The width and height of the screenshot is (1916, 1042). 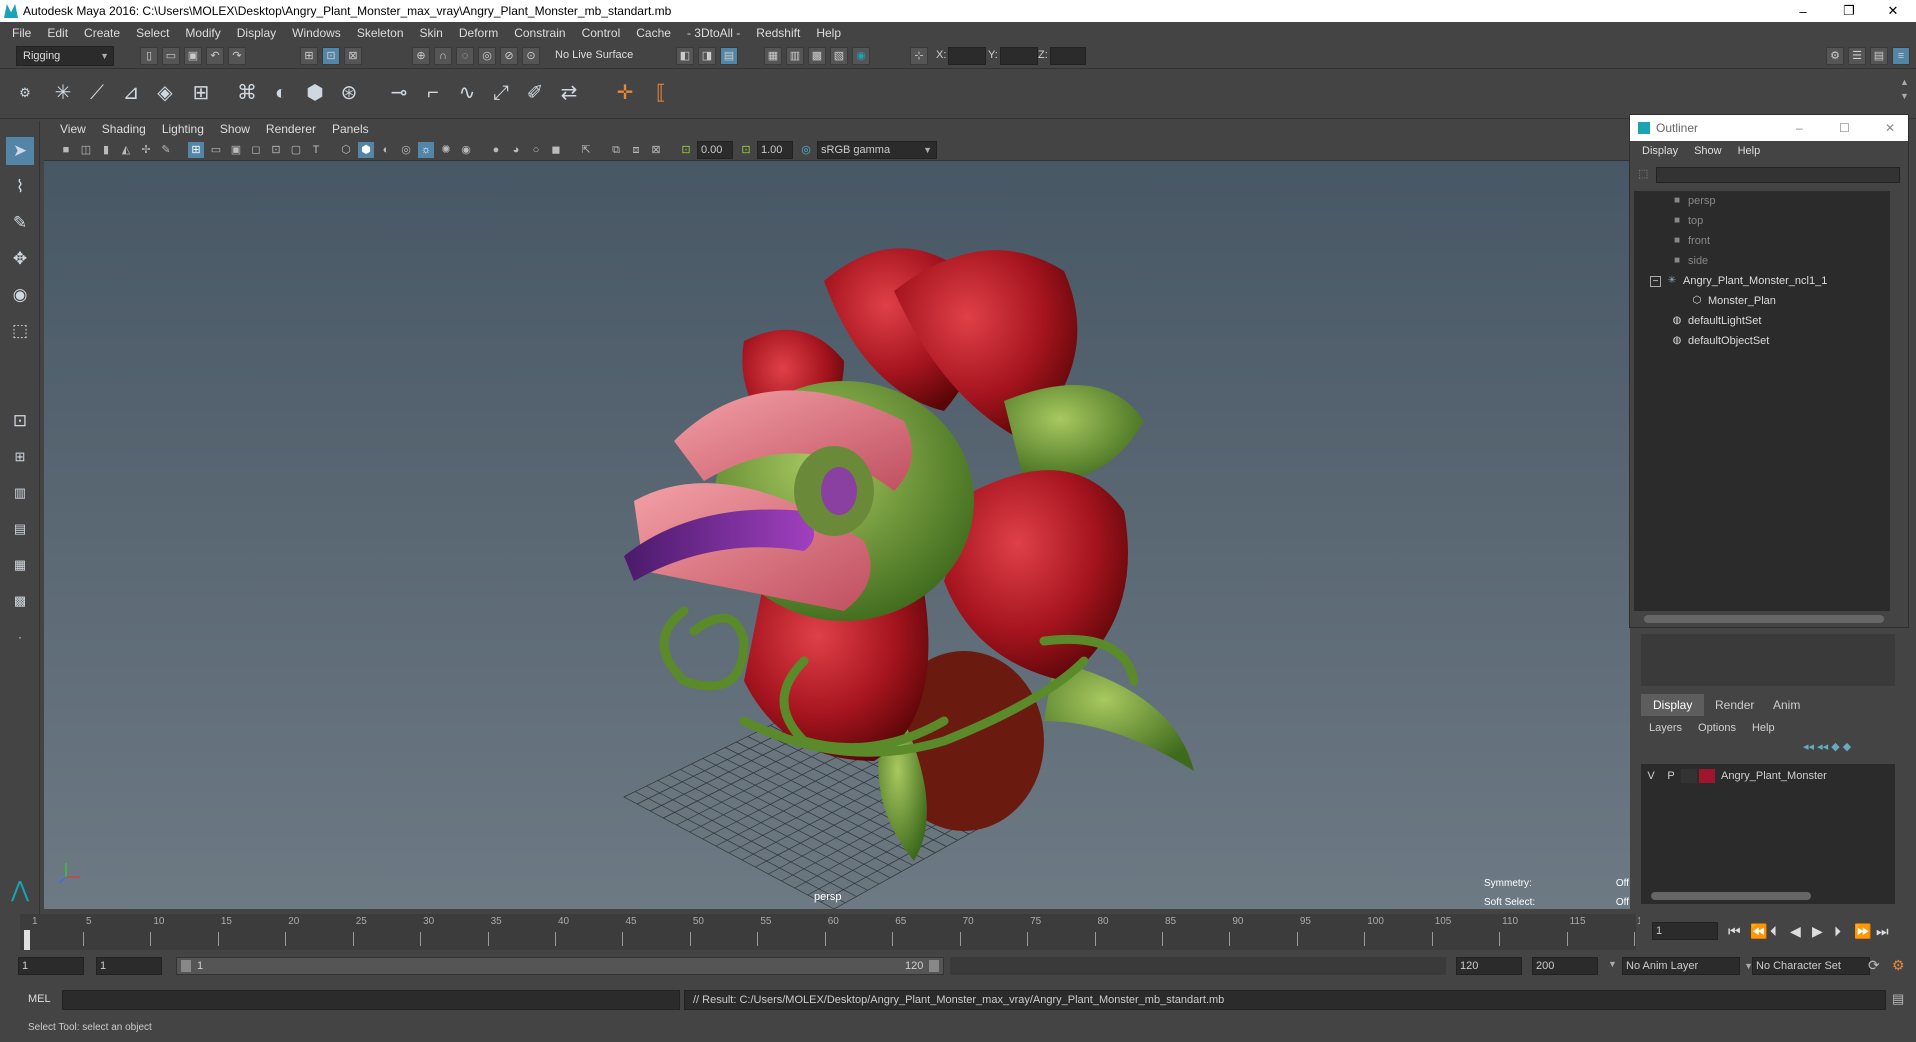 I want to click on exposure-icon: ⊡, so click(x=686, y=150).